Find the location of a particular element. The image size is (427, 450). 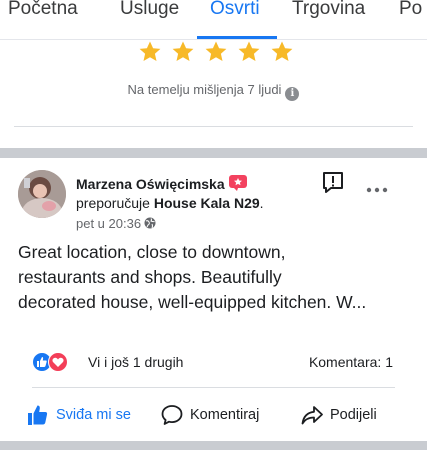

recommends-period: . is located at coordinates (261, 203).